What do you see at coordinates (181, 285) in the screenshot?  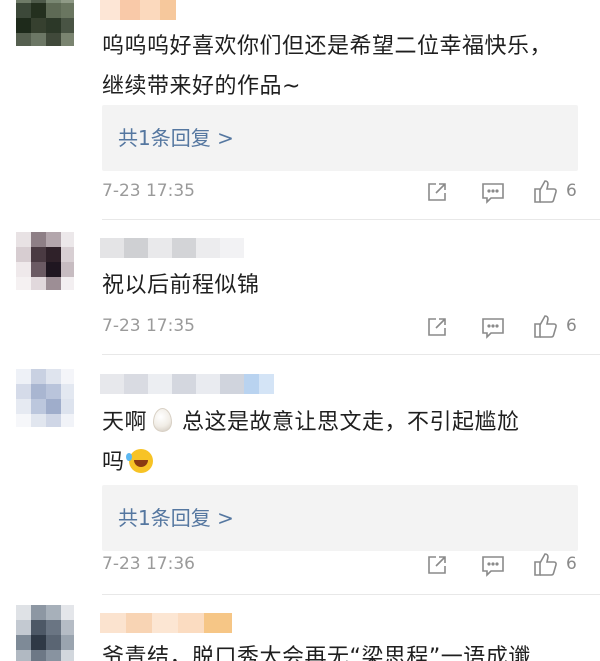 I see `comment-text: 祝以后前程似锦` at bounding box center [181, 285].